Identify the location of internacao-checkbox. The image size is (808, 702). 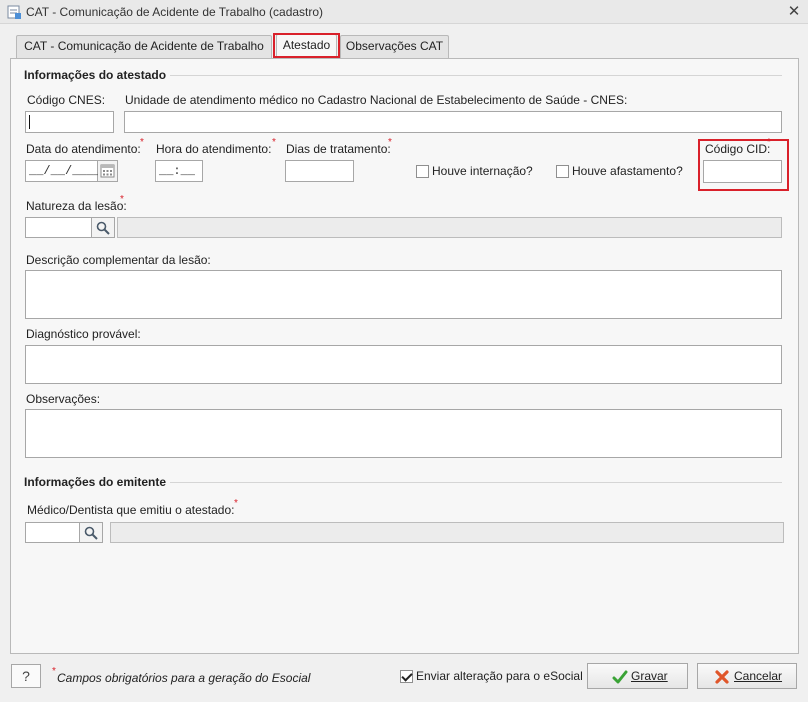
(422, 171).